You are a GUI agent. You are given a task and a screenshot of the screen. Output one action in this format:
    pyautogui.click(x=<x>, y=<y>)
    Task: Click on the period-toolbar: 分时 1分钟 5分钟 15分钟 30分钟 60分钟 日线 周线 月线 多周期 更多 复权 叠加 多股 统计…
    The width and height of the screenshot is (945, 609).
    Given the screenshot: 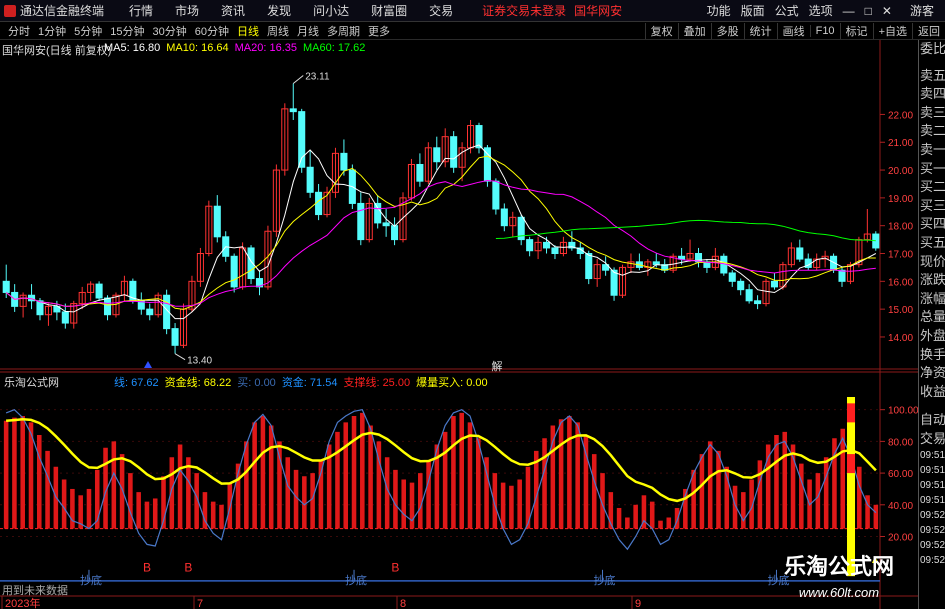 What is the action you would take?
    pyautogui.click(x=472, y=31)
    